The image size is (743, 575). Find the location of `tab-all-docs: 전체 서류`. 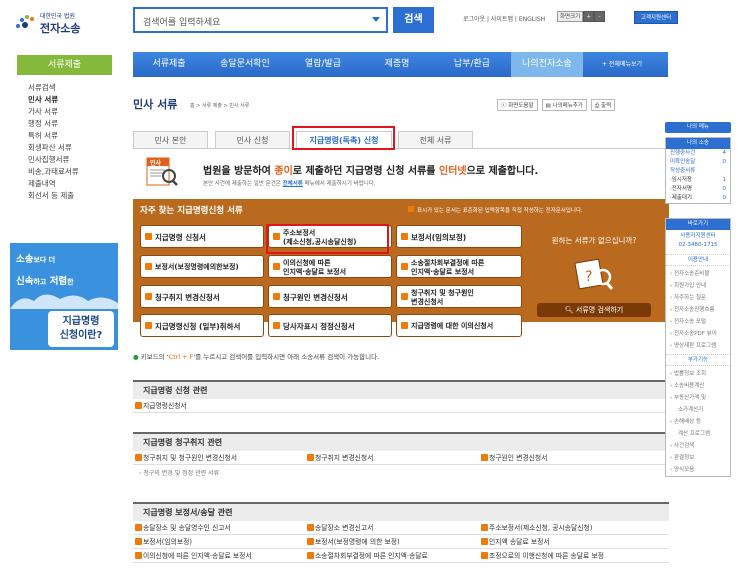

tab-all-docs: 전체 서류 is located at coordinates (435, 139).